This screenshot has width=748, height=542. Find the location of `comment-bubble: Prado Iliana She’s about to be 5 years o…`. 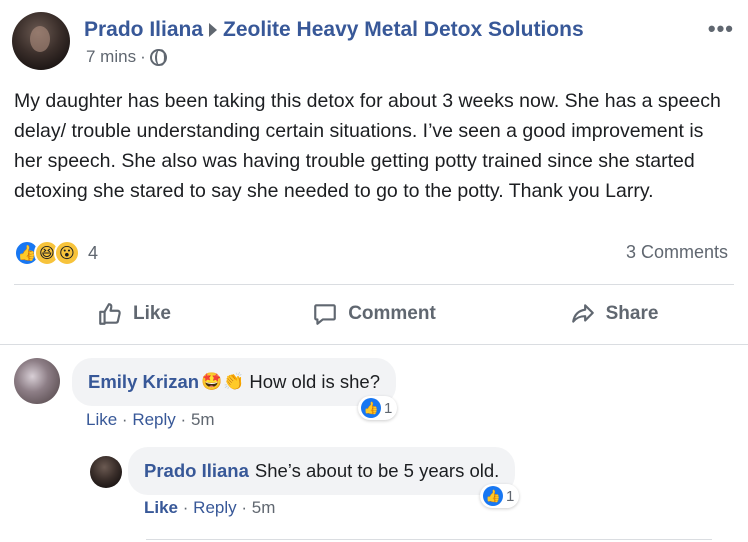

comment-bubble: Prado Iliana She’s about to be 5 years o… is located at coordinates (322, 471).